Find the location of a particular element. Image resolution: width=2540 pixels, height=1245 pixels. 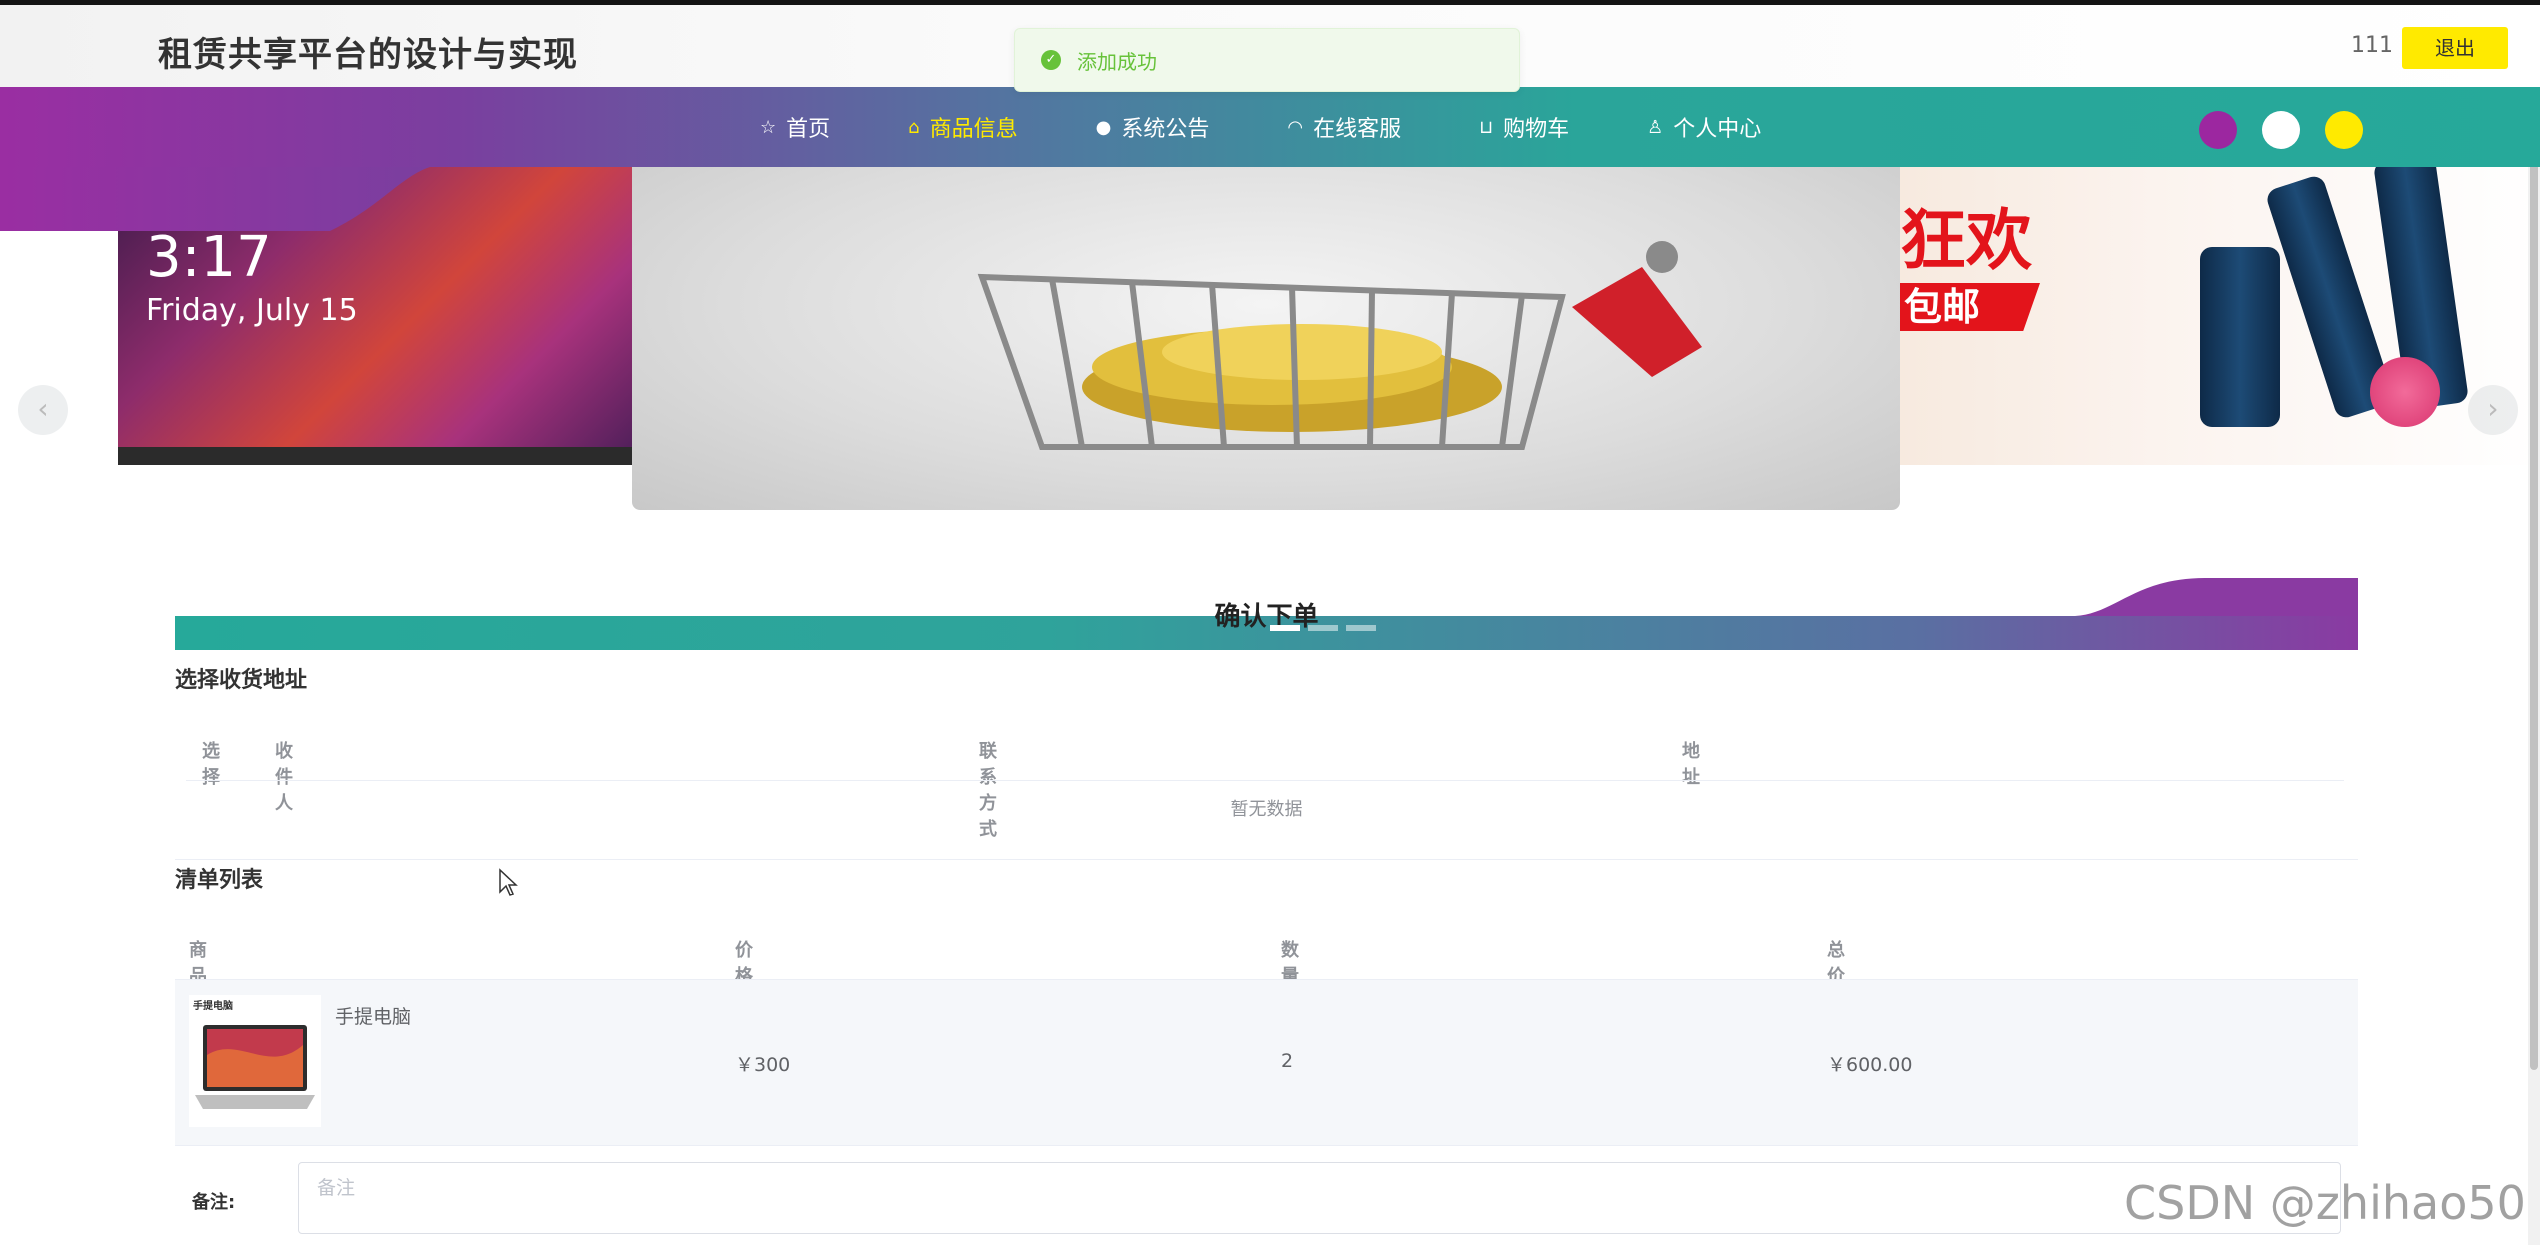

product-thumbnail: 手提电脑 is located at coordinates (255, 1061).